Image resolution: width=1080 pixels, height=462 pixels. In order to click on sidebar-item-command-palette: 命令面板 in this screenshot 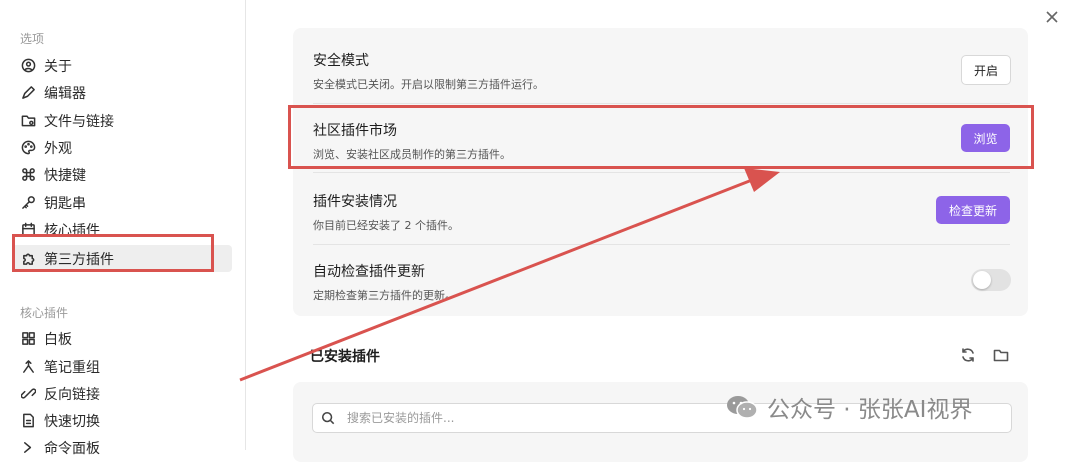, I will do `click(122, 447)`.